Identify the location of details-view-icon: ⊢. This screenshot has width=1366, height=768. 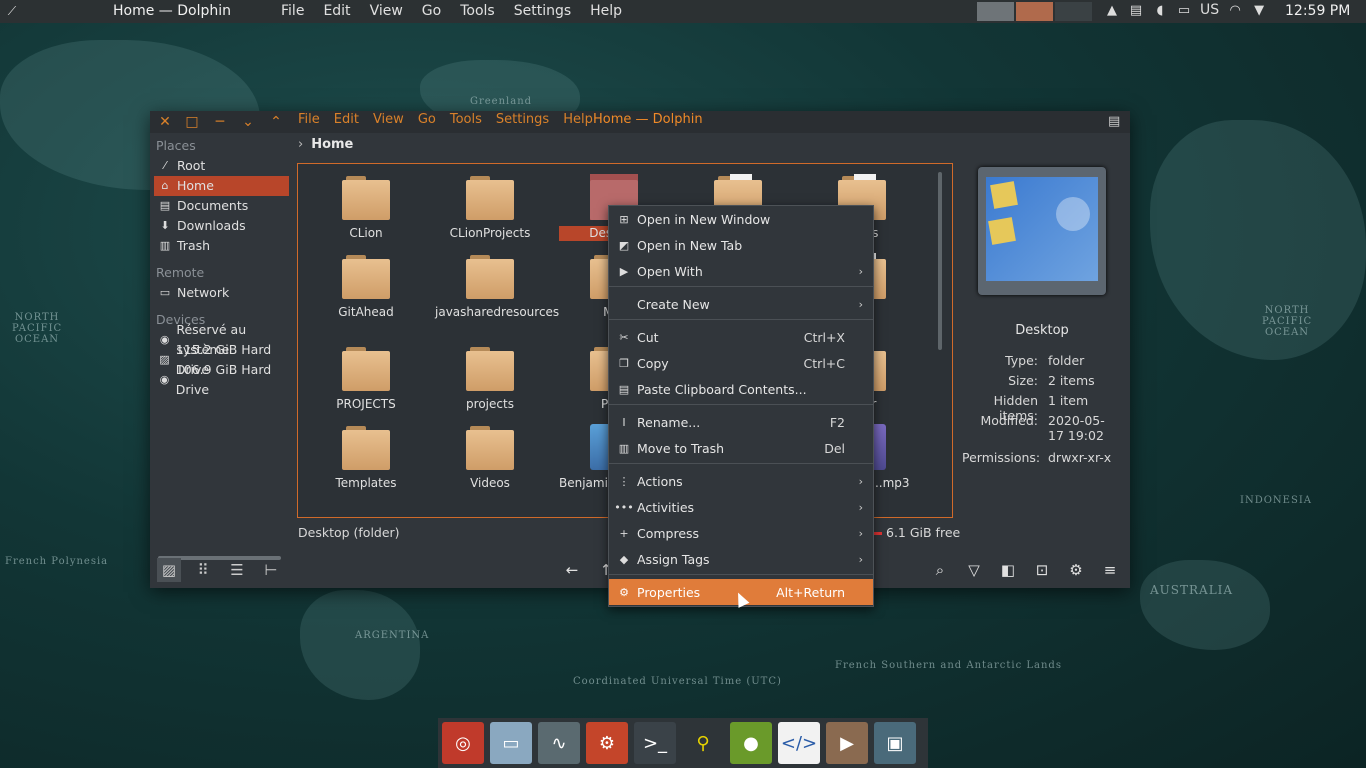
(271, 570).